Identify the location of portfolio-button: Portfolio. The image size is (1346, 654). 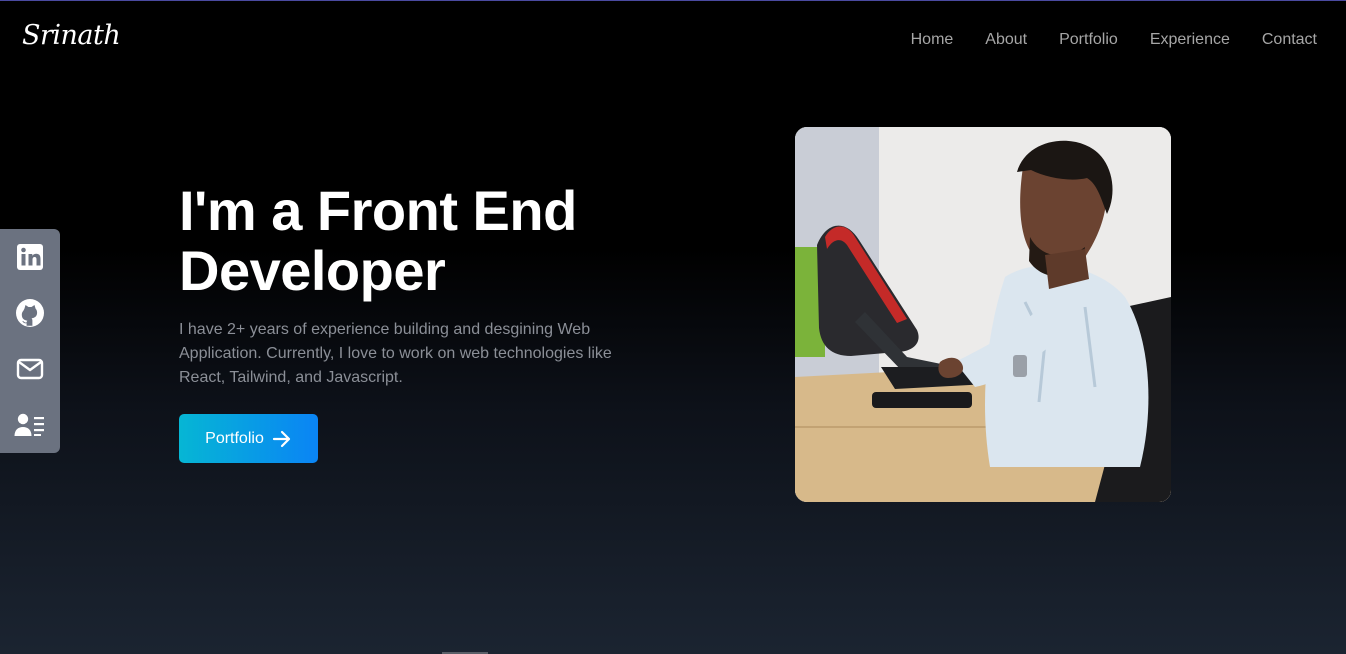
(248, 438).